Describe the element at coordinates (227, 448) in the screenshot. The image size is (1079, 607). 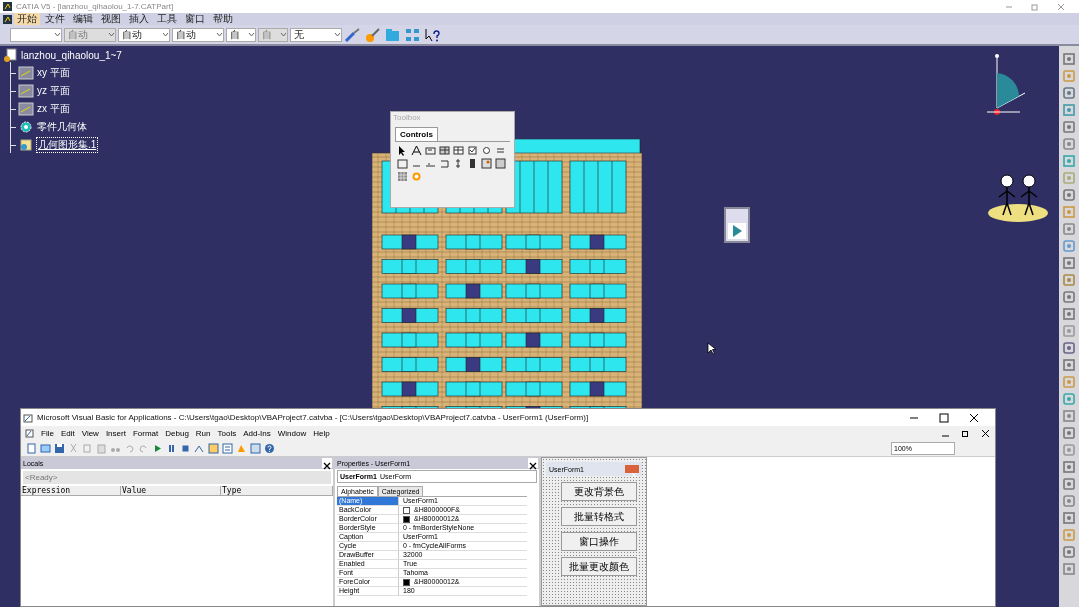
I see `properties-icon` at that location.